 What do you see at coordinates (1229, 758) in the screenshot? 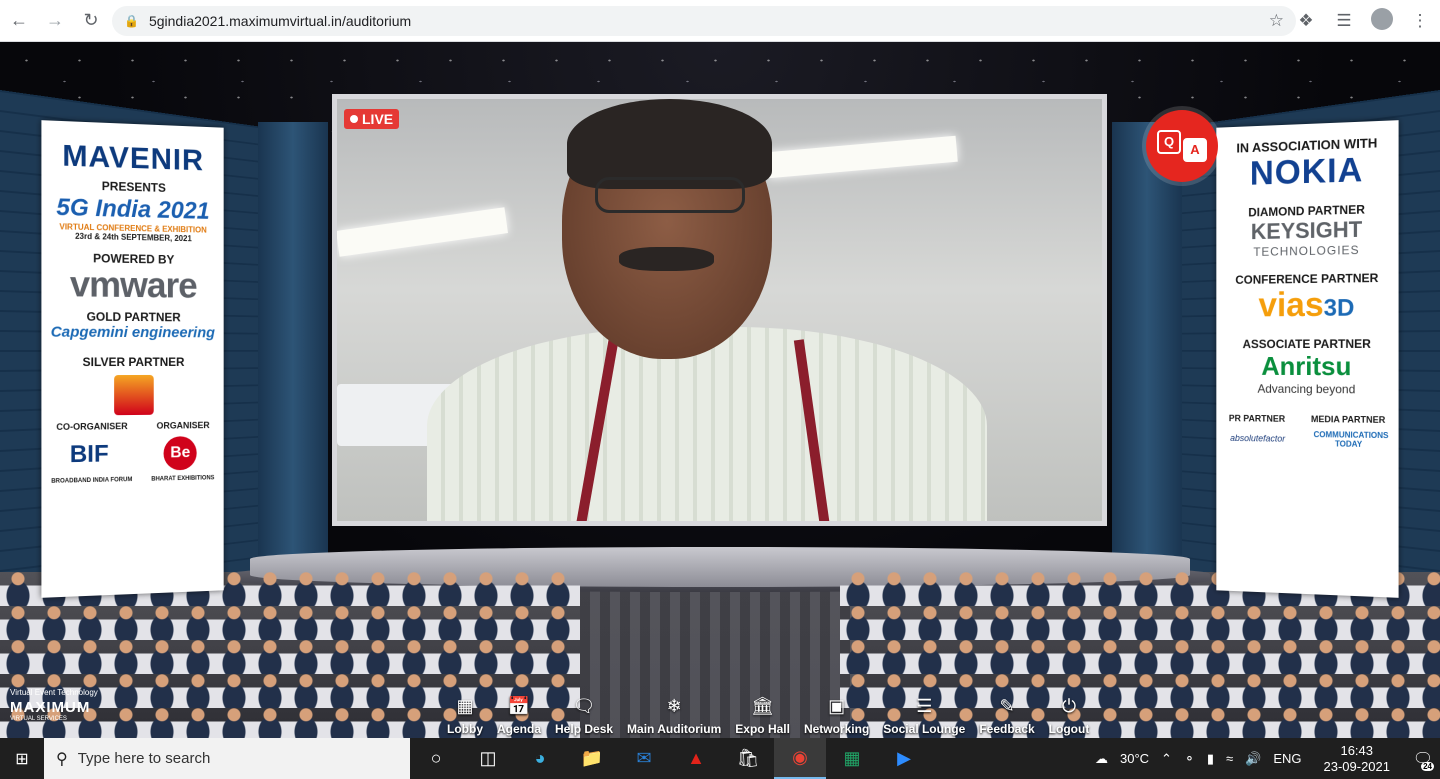
I see `wifi-icon: ≈` at bounding box center [1229, 758].